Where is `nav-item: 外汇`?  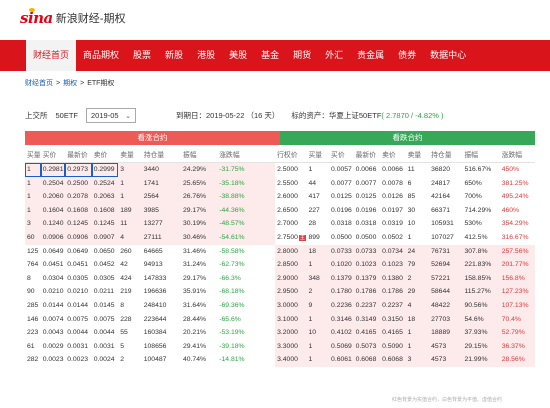 nav-item: 外汇 is located at coordinates (334, 55).